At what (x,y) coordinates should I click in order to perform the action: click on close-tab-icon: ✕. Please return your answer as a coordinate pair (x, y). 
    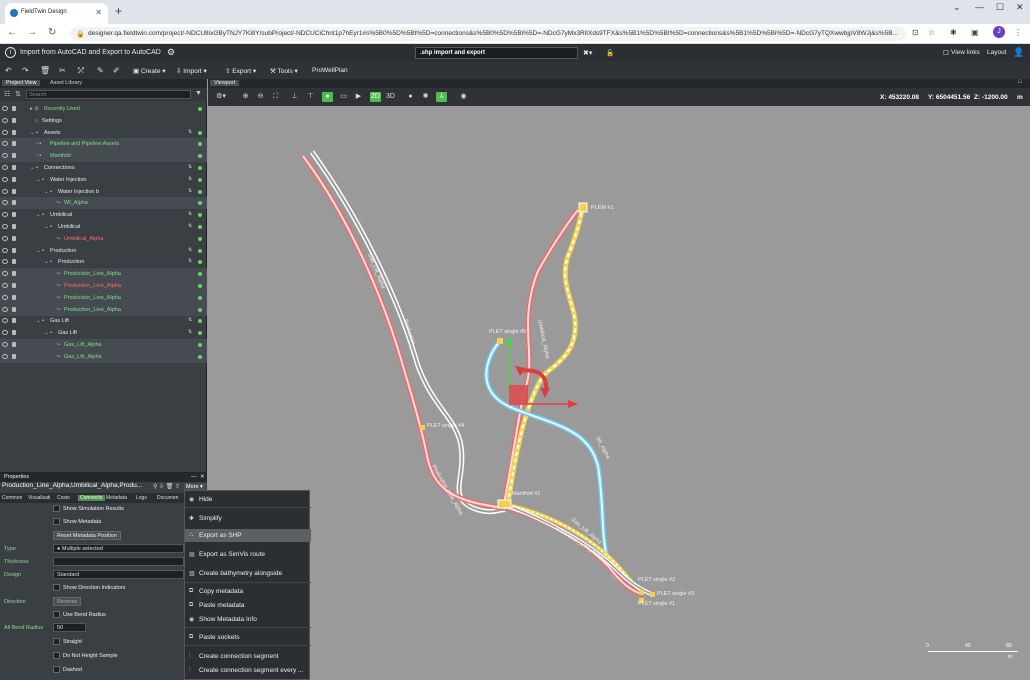
    Looking at the image, I should click on (98, 12).